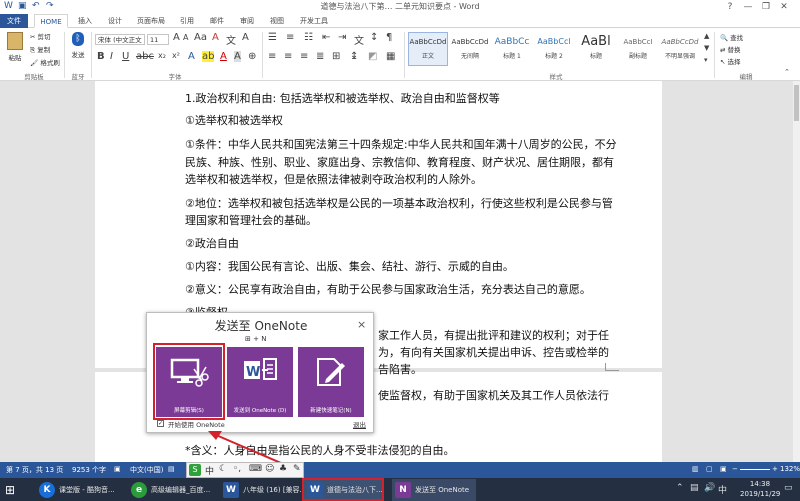  Describe the element at coordinates (115, 21) in the screenshot. I see `tab-design: 设计` at that location.